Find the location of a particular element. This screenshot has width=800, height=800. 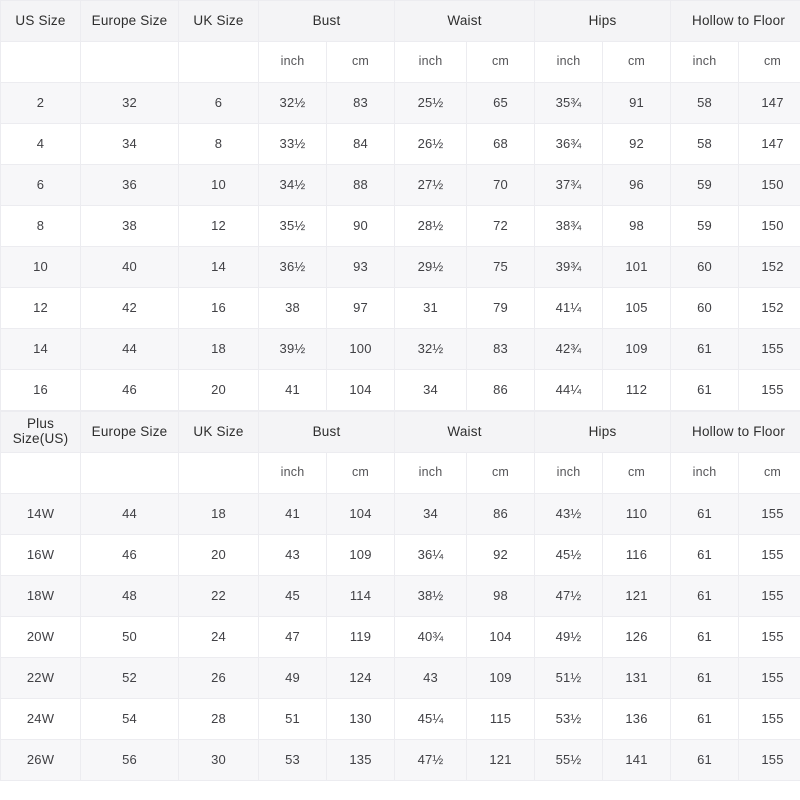

measurement-cell: 43½ is located at coordinates (569, 514).